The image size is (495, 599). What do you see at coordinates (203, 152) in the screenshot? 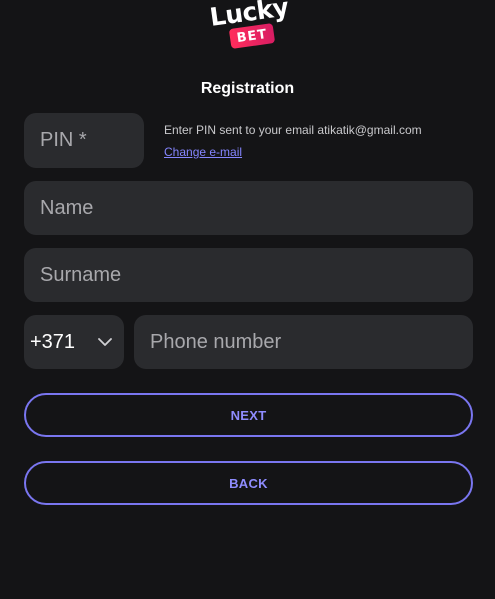
I see `change-email-link: Change e-mail` at bounding box center [203, 152].